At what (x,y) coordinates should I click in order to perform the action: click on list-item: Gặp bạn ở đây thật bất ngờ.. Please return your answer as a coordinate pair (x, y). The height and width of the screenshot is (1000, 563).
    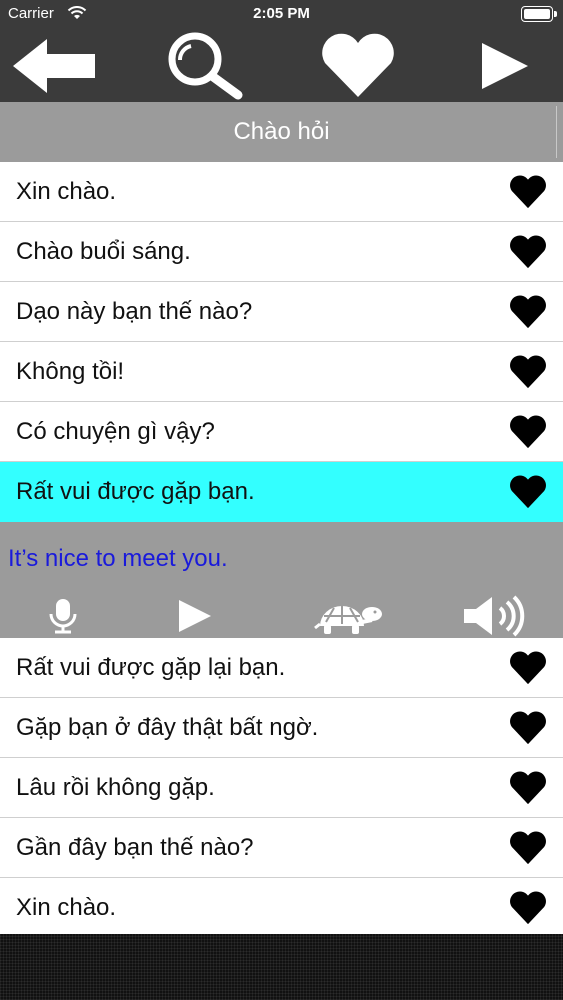
    Looking at the image, I should click on (281, 728).